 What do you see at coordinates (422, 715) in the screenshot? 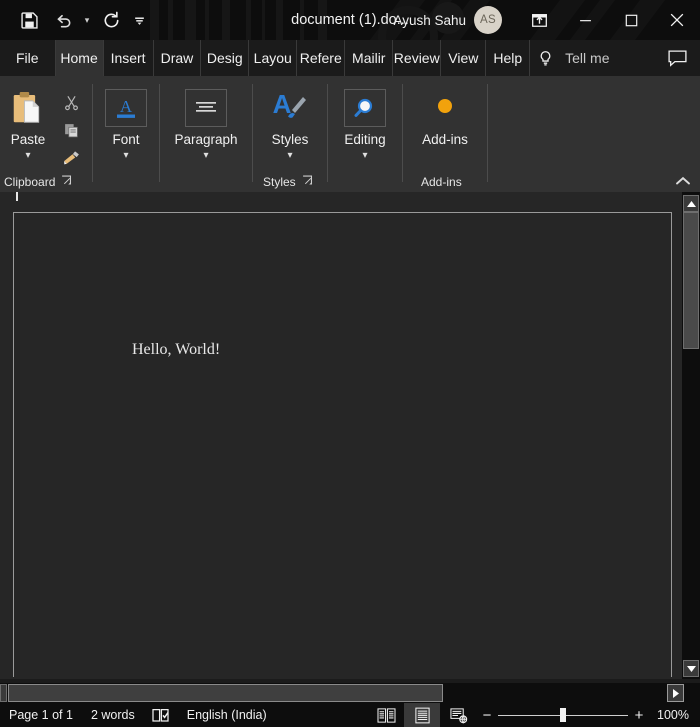
I see `view-print-layout-icon` at bounding box center [422, 715].